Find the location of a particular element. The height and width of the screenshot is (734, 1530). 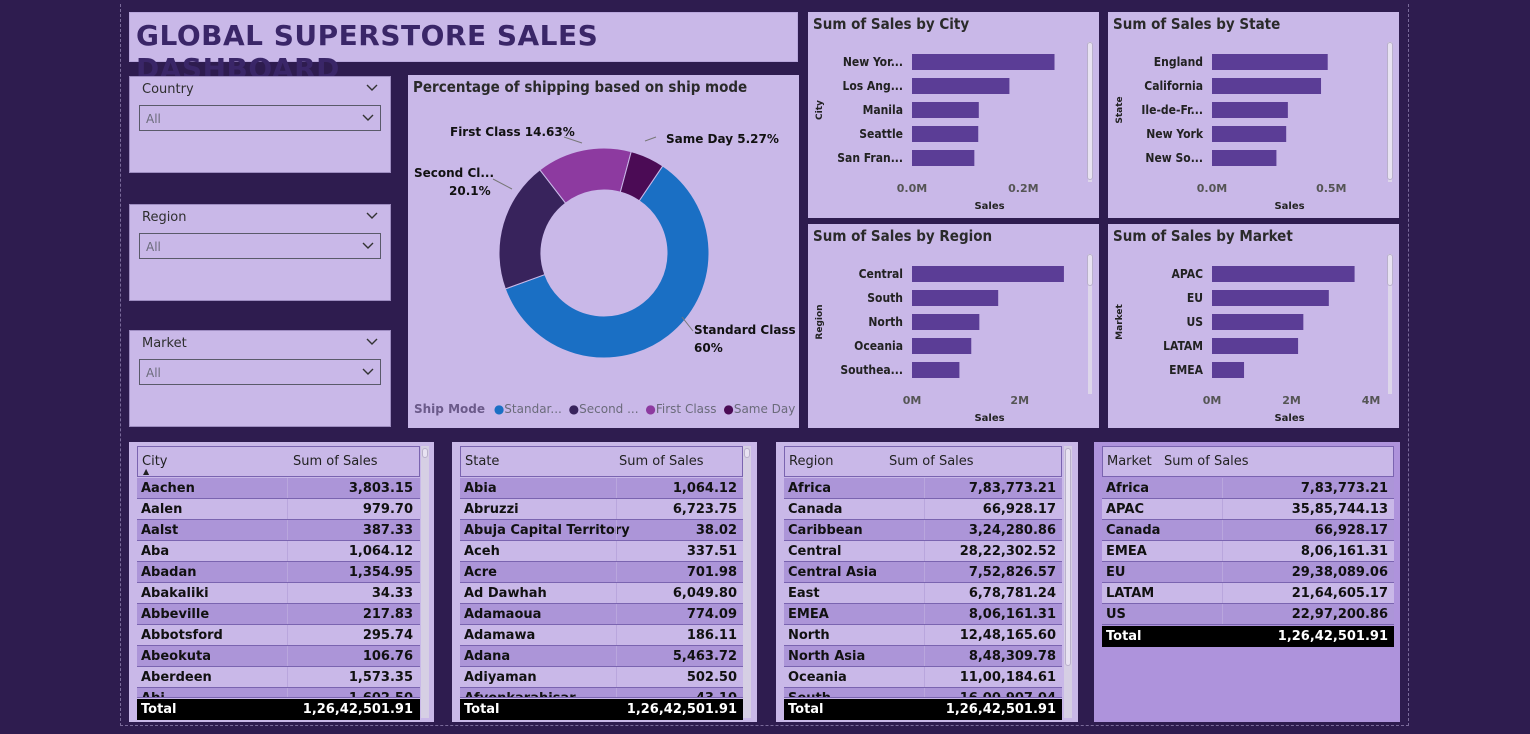

column-header: State is located at coordinates (482, 461).